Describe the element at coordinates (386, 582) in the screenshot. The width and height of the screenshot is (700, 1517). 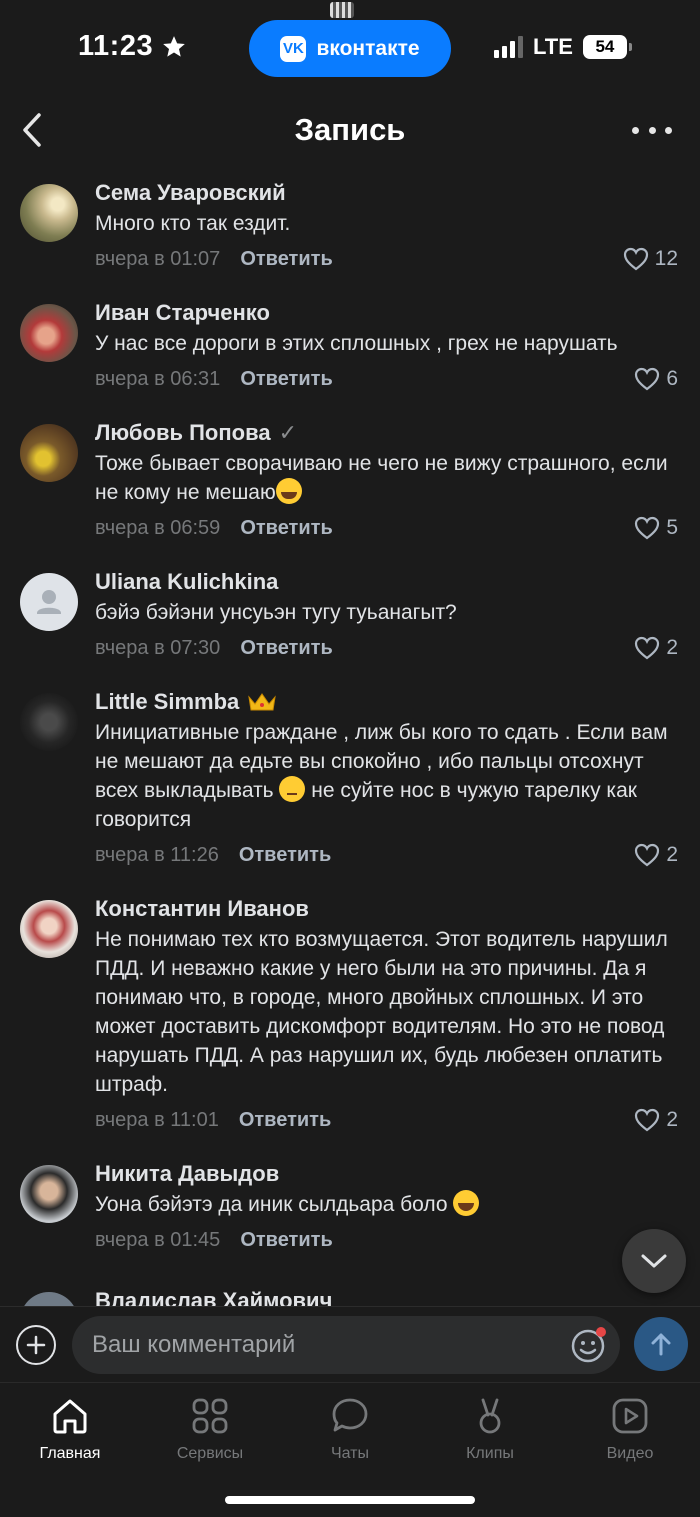
I see `comment-author: Uliana Kulichkina` at that location.